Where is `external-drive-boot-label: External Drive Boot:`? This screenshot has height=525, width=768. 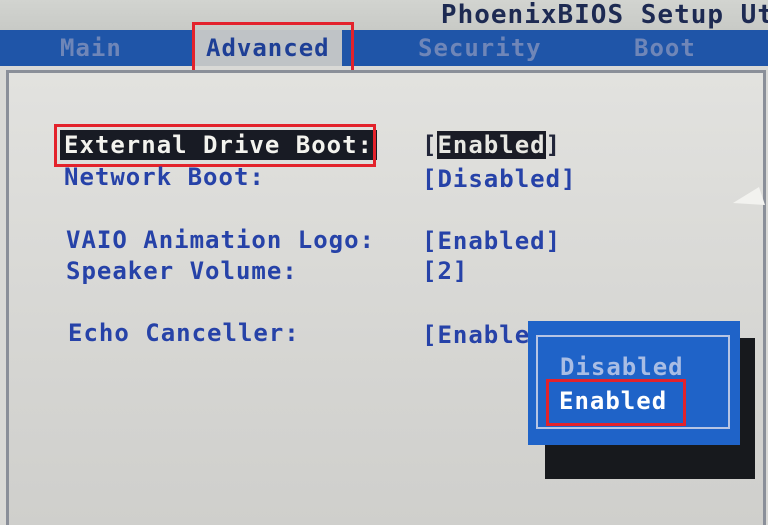 external-drive-boot-label: External Drive Boot: is located at coordinates (218, 145).